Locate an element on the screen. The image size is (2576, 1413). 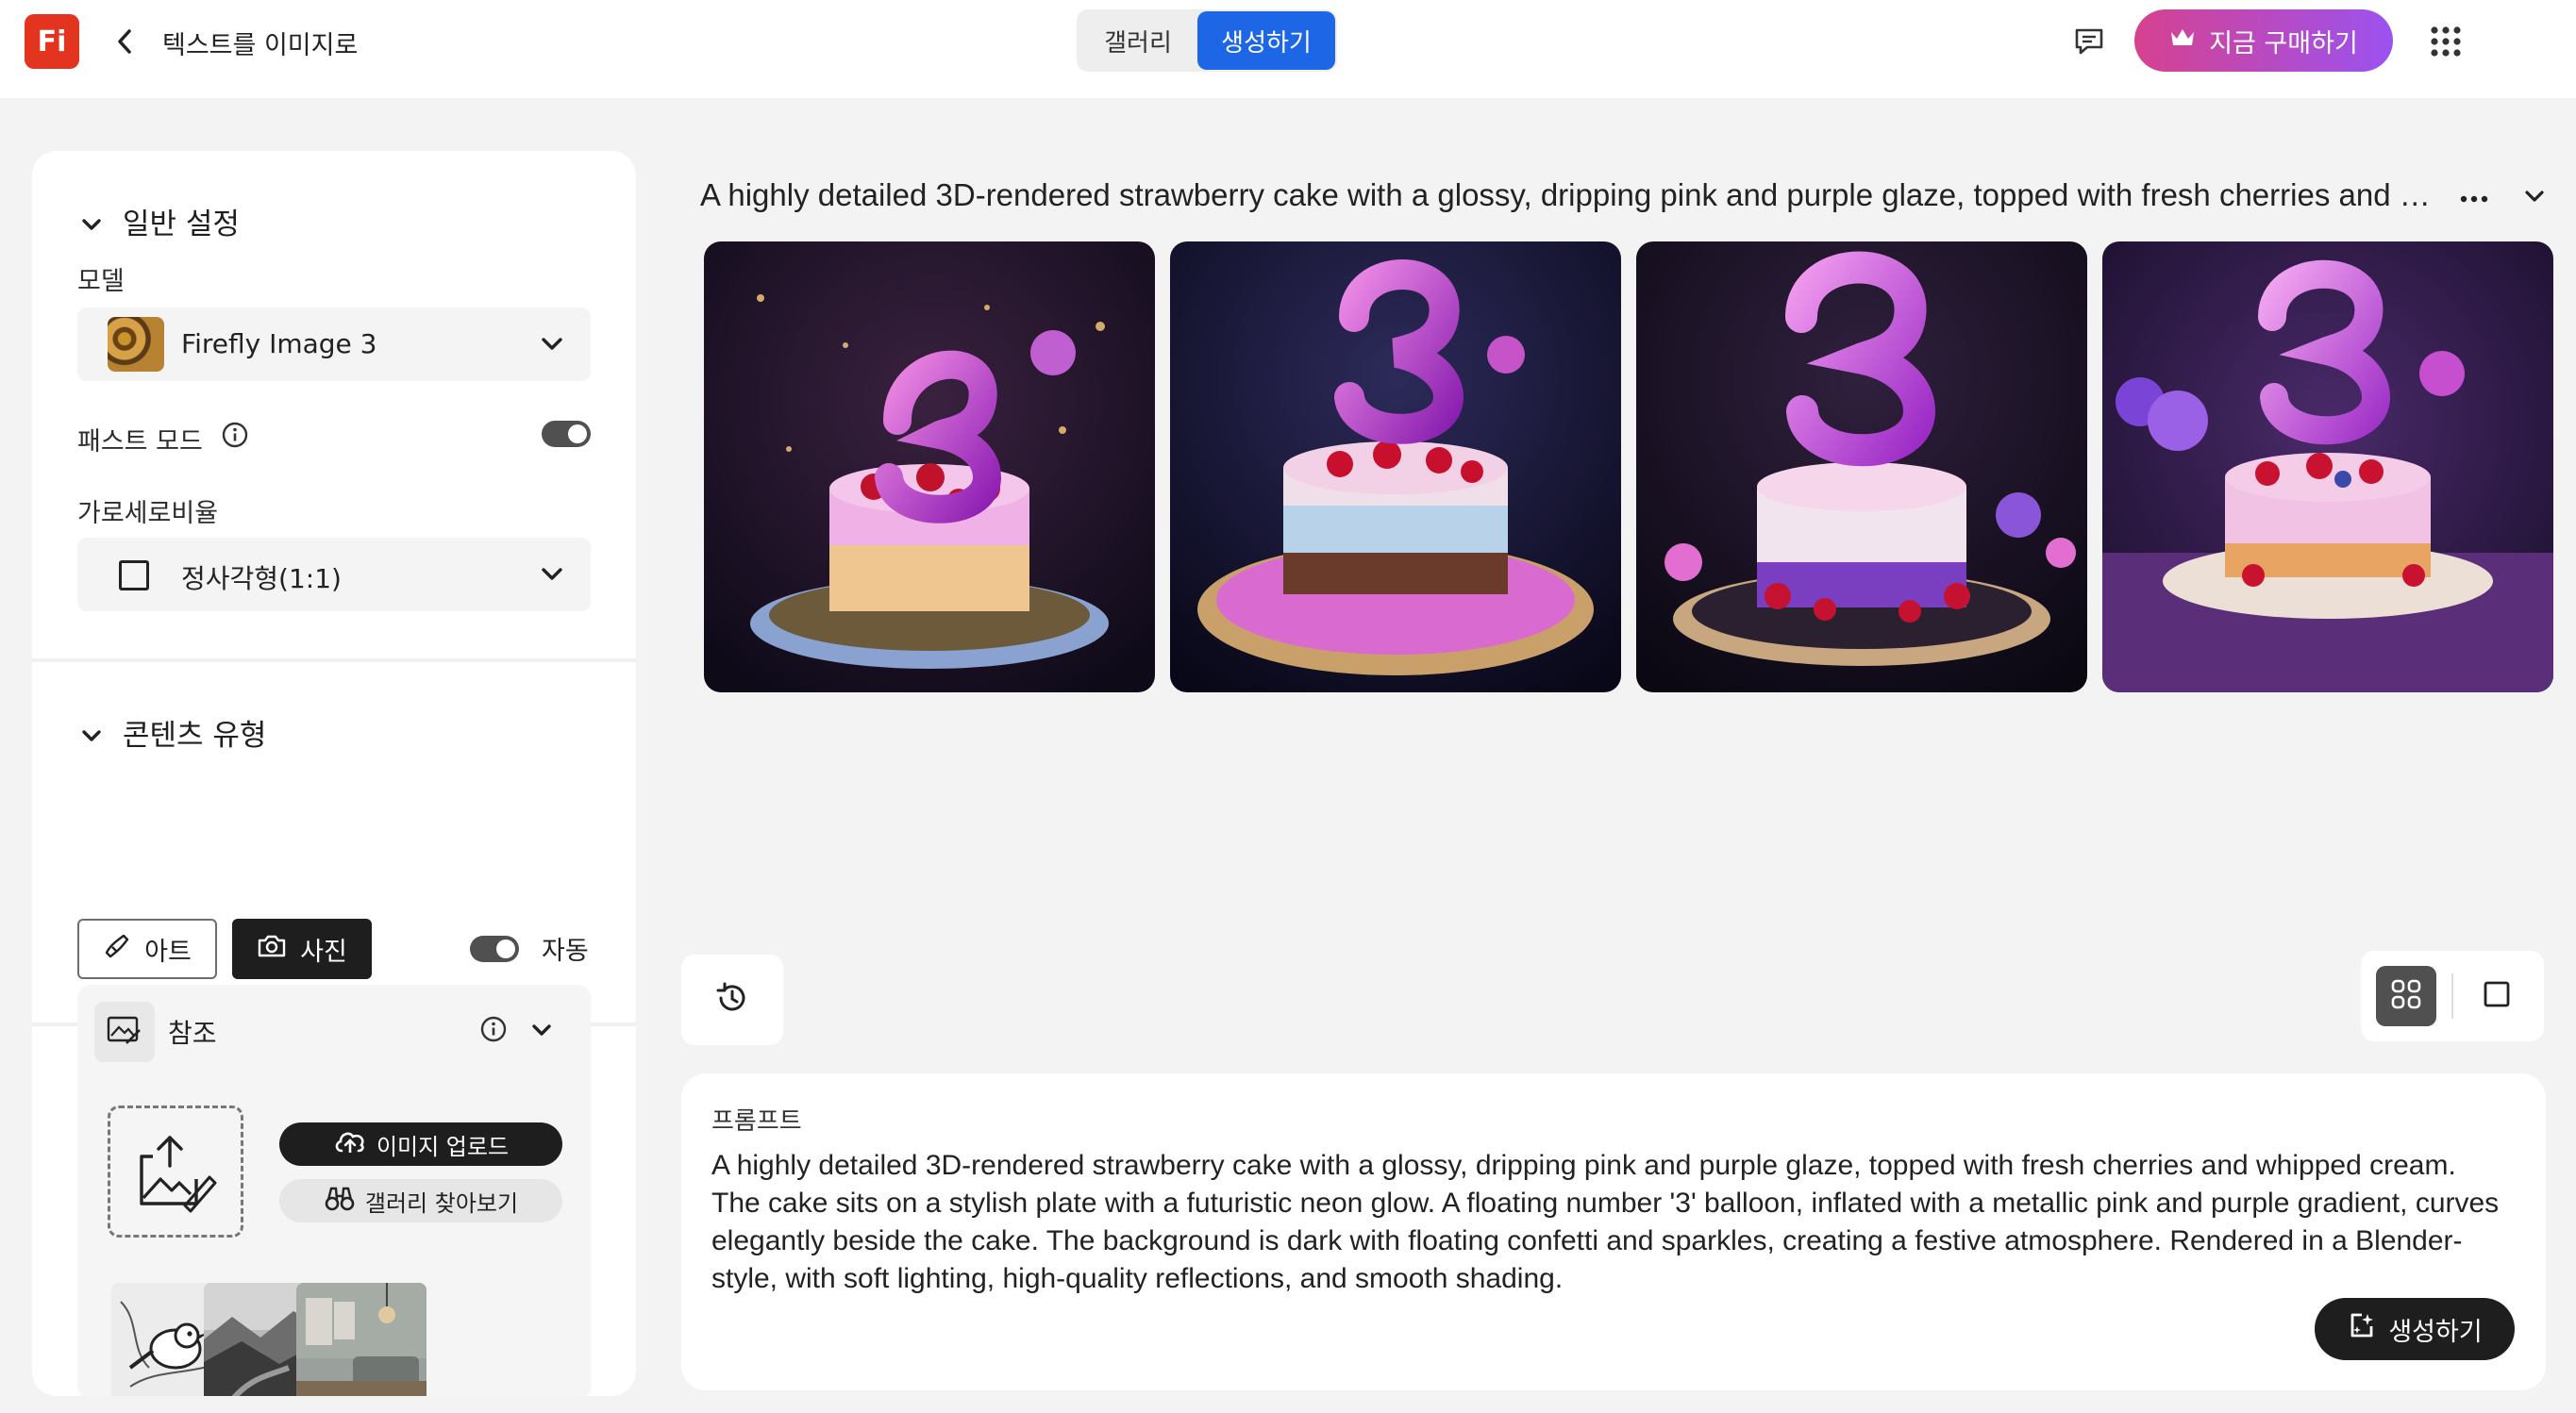
aspect-ratio-dropdown: 정사각형(1:1) is located at coordinates (334, 575).